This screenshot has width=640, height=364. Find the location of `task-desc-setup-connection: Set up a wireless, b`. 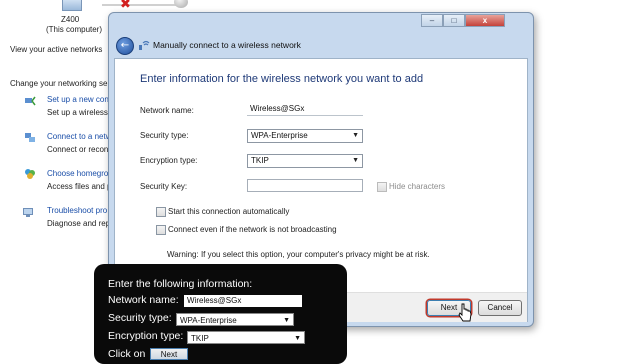

task-desc-setup-connection: Set up a wireless, b is located at coordinates (82, 112).